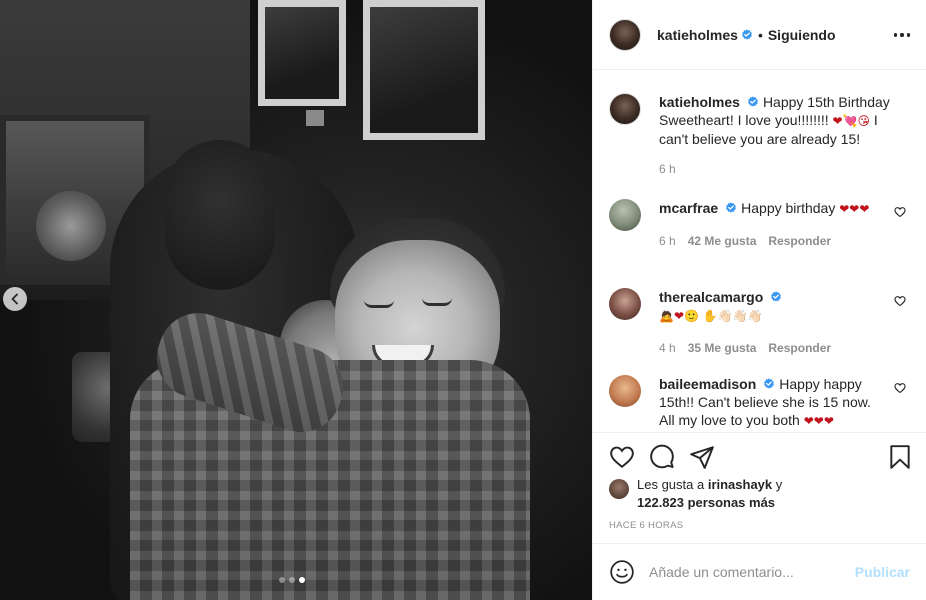 Image resolution: width=926 pixels, height=600 pixels. What do you see at coordinates (790, 208) in the screenshot?
I see `comment-text: Happy birthday` at bounding box center [790, 208].